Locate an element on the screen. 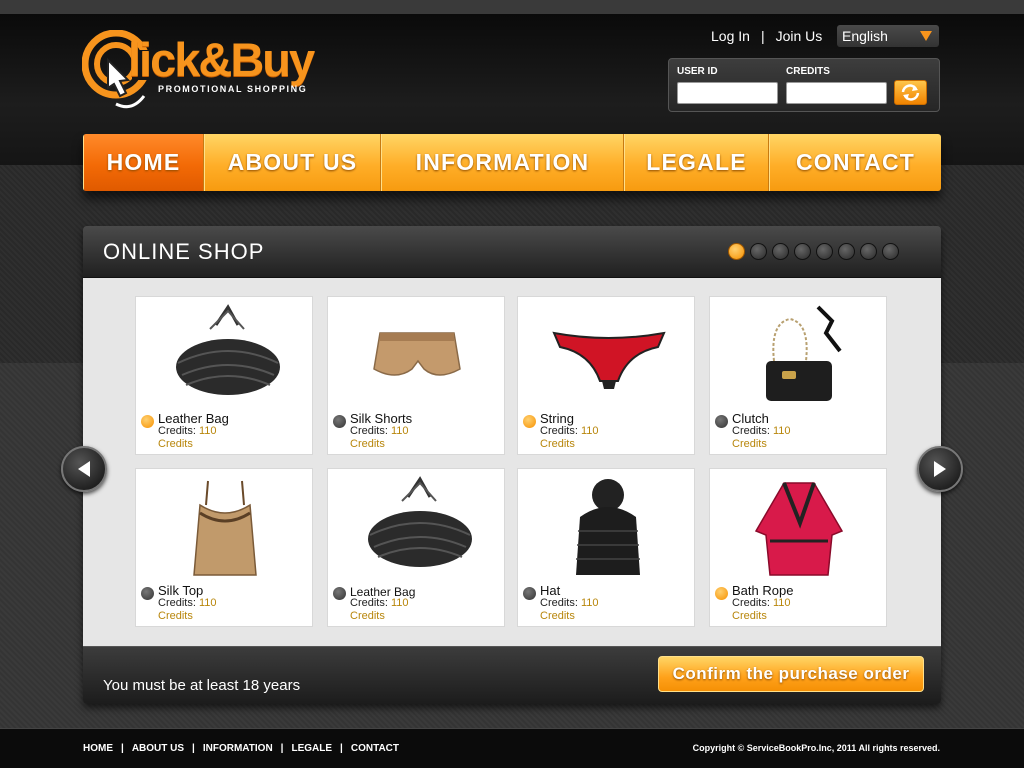 This screenshot has width=1024, height=768. refresh-button is located at coordinates (910, 92).